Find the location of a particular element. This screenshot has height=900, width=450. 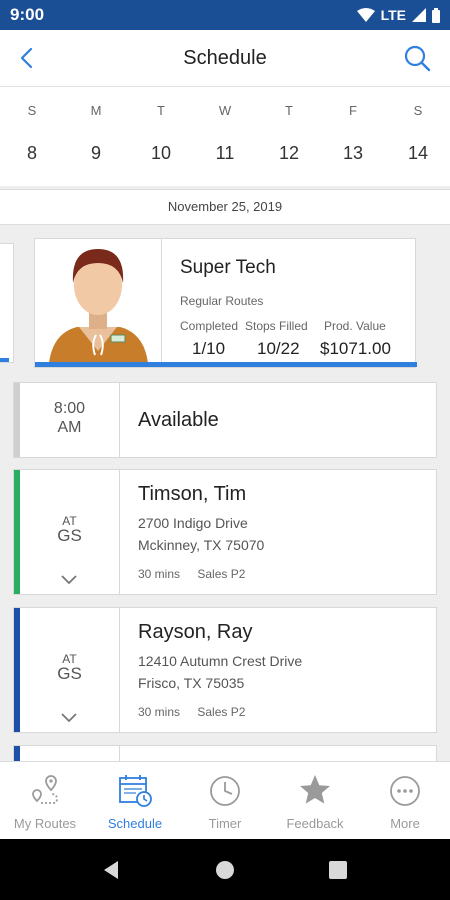

appointment-time: 8:00 AM is located at coordinates (70, 420).